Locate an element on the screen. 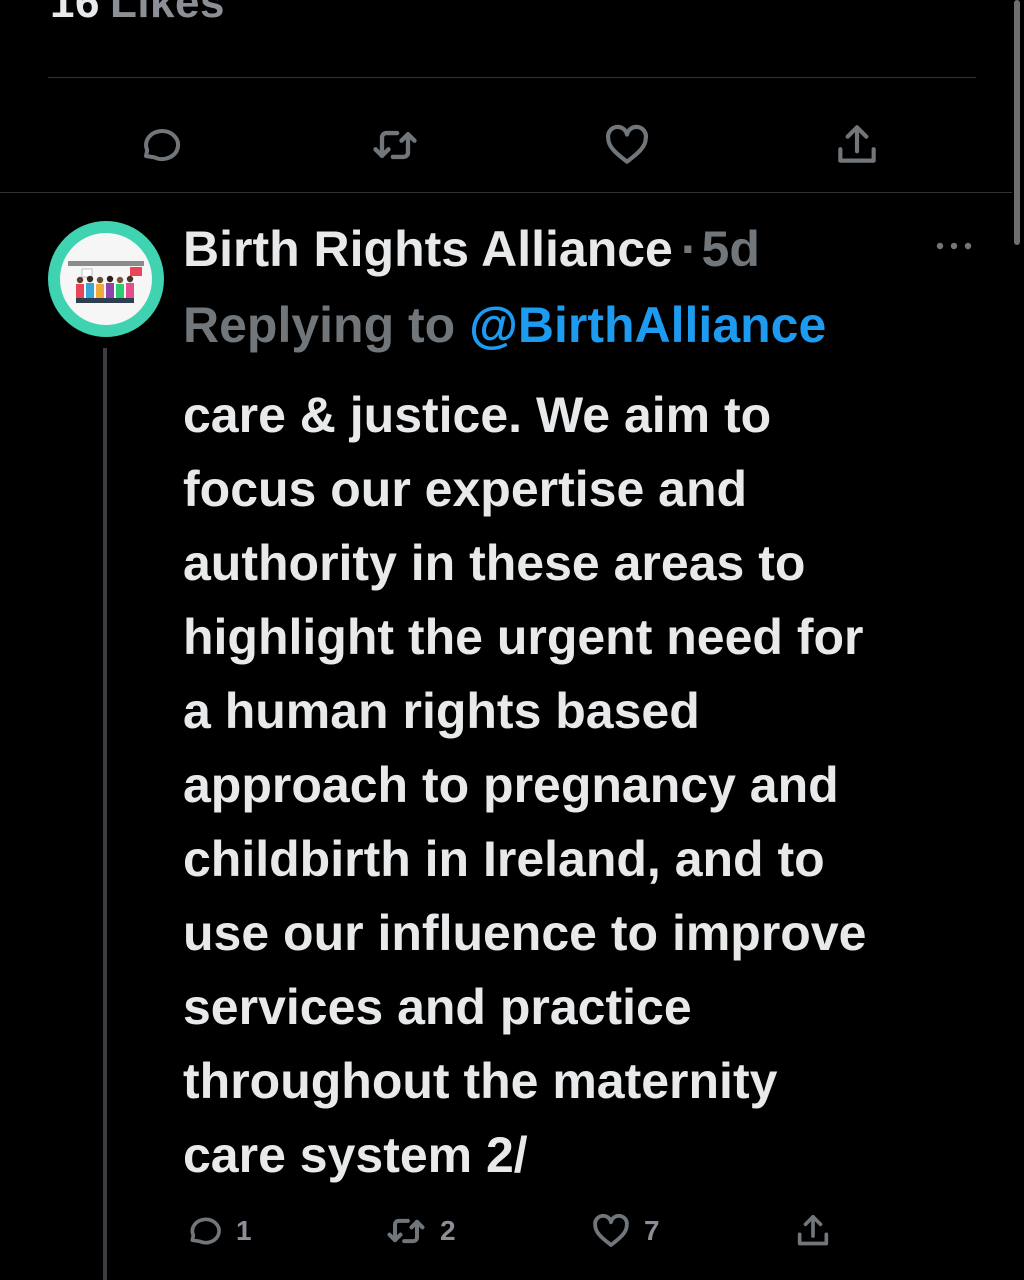 This screenshot has height=1280, width=1024. timestamp: 5d is located at coordinates (731, 249).